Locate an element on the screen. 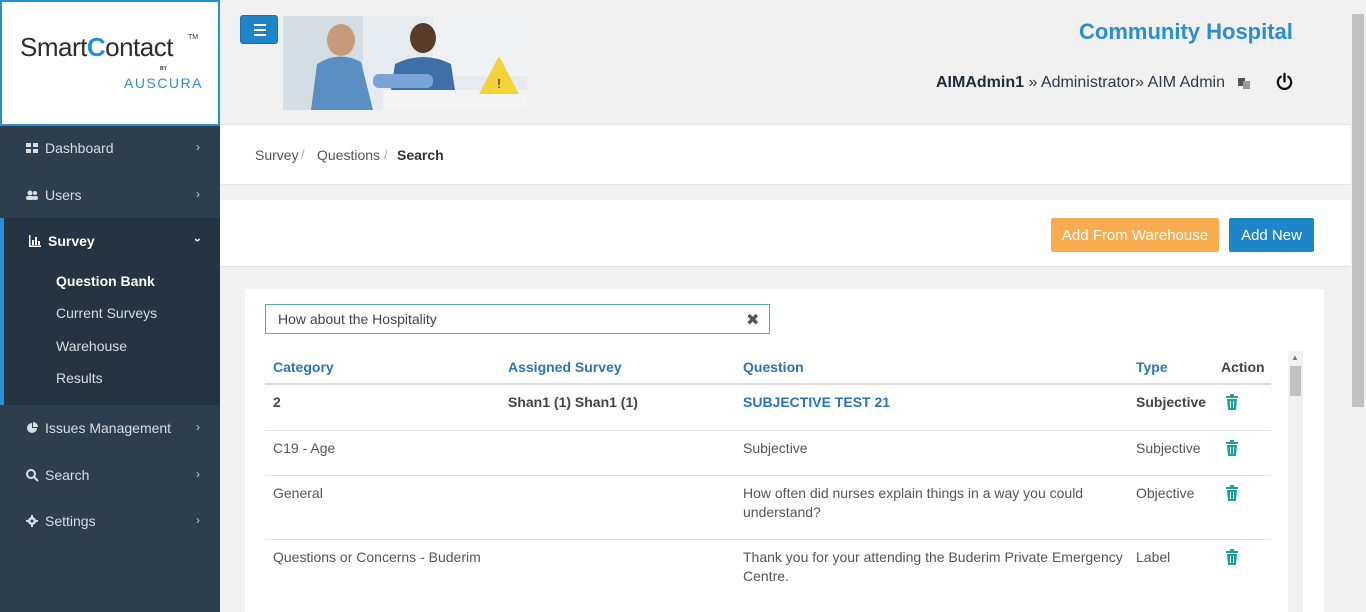 This screenshot has width=1366, height=612. sidebar-sub-question-bank: Question Bank is located at coordinates (105, 281).